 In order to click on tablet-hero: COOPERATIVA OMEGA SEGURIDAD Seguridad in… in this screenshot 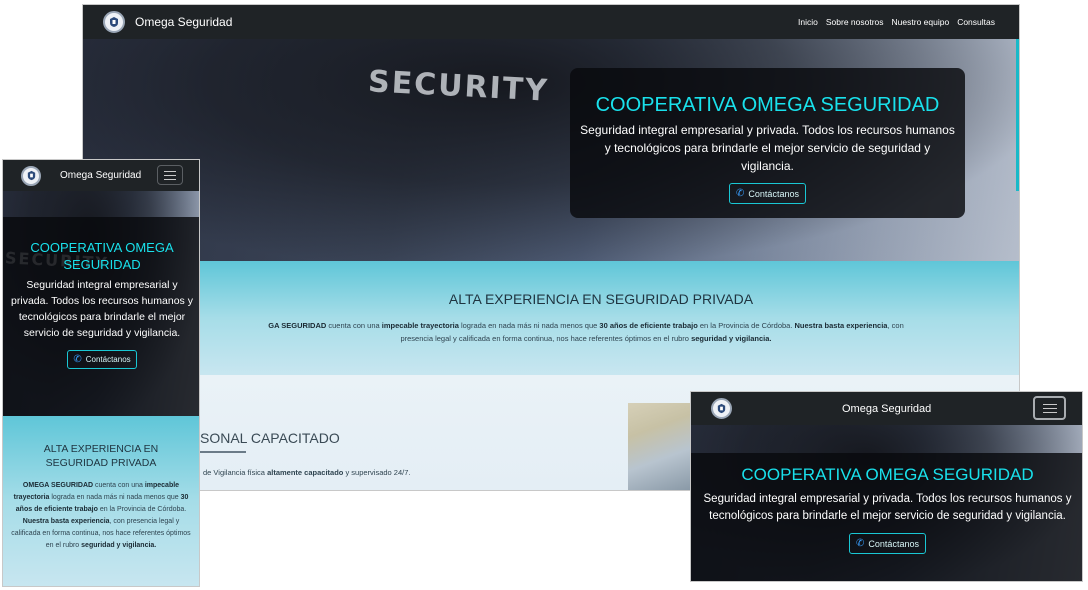, I will do `click(886, 503)`.